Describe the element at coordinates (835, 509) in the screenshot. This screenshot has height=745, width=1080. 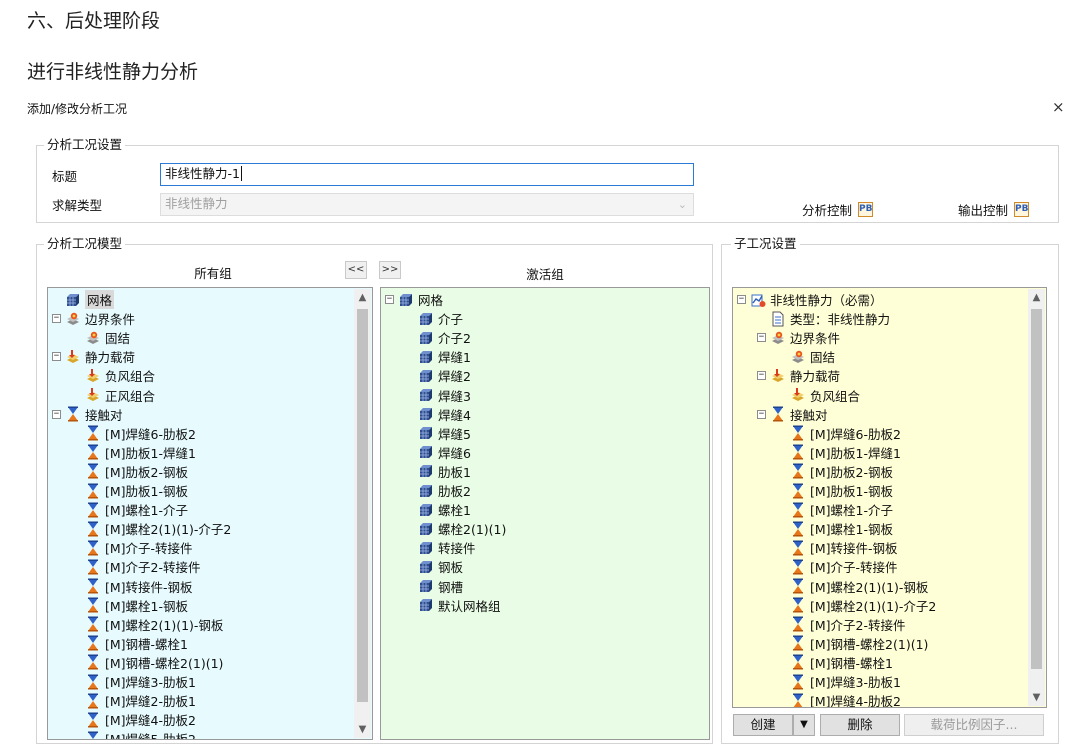
I see `subcase-item: [M]螺栓1-介子` at that location.